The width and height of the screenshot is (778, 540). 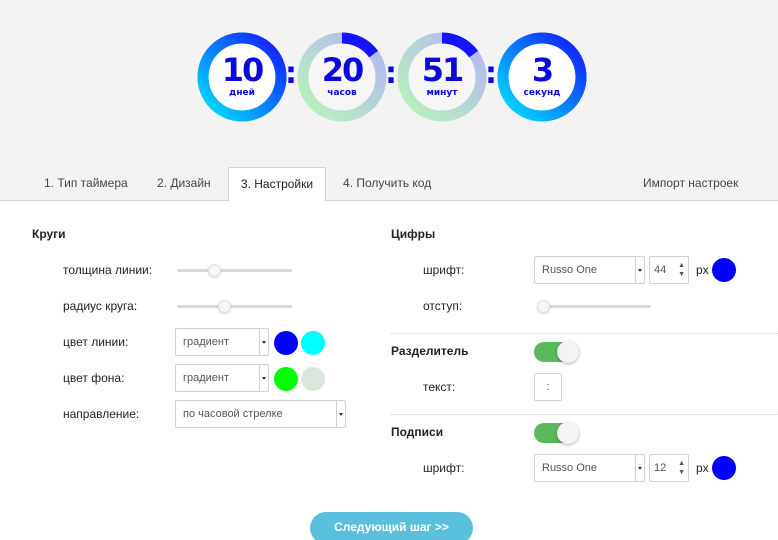 What do you see at coordinates (108, 270) in the screenshot?
I see `line-width-label: толщина линии:` at bounding box center [108, 270].